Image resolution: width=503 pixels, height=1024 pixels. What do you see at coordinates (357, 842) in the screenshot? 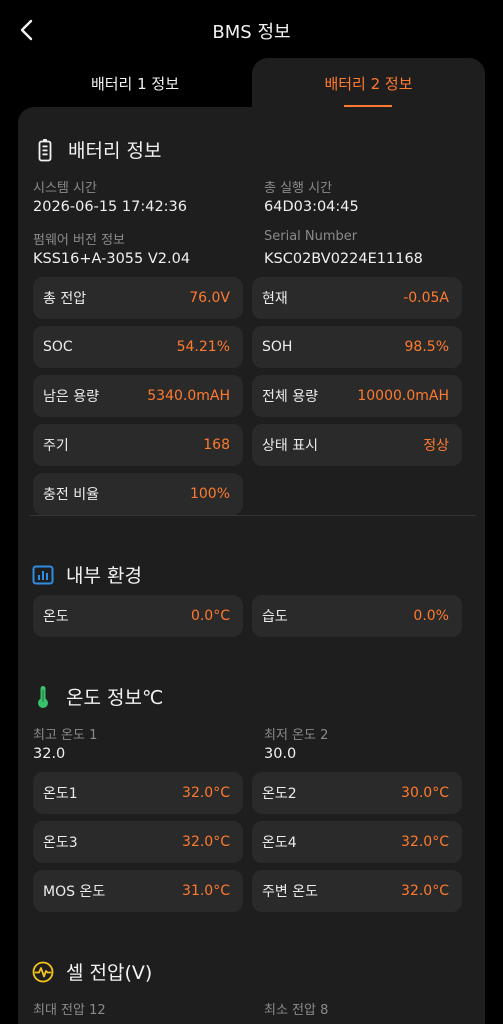
I see `card-temp-4: 온도4 32.0°C` at bounding box center [357, 842].